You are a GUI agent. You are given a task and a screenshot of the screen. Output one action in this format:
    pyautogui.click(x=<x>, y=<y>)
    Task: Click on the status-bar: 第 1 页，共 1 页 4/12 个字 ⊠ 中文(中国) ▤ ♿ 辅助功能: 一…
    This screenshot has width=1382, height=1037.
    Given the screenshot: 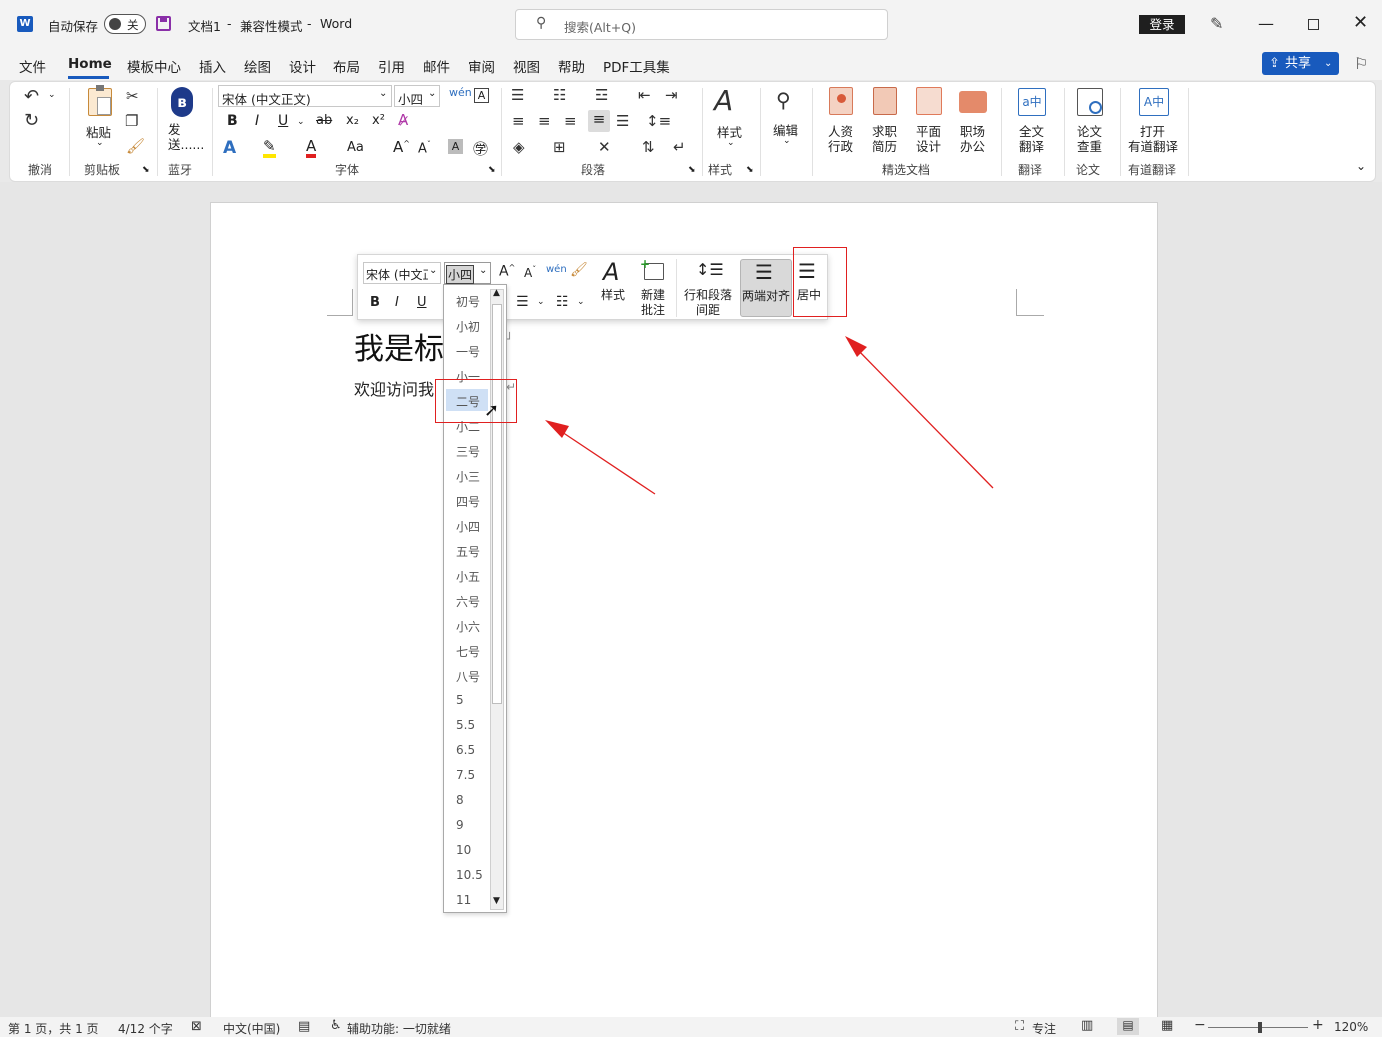 What is the action you would take?
    pyautogui.click(x=691, y=1027)
    